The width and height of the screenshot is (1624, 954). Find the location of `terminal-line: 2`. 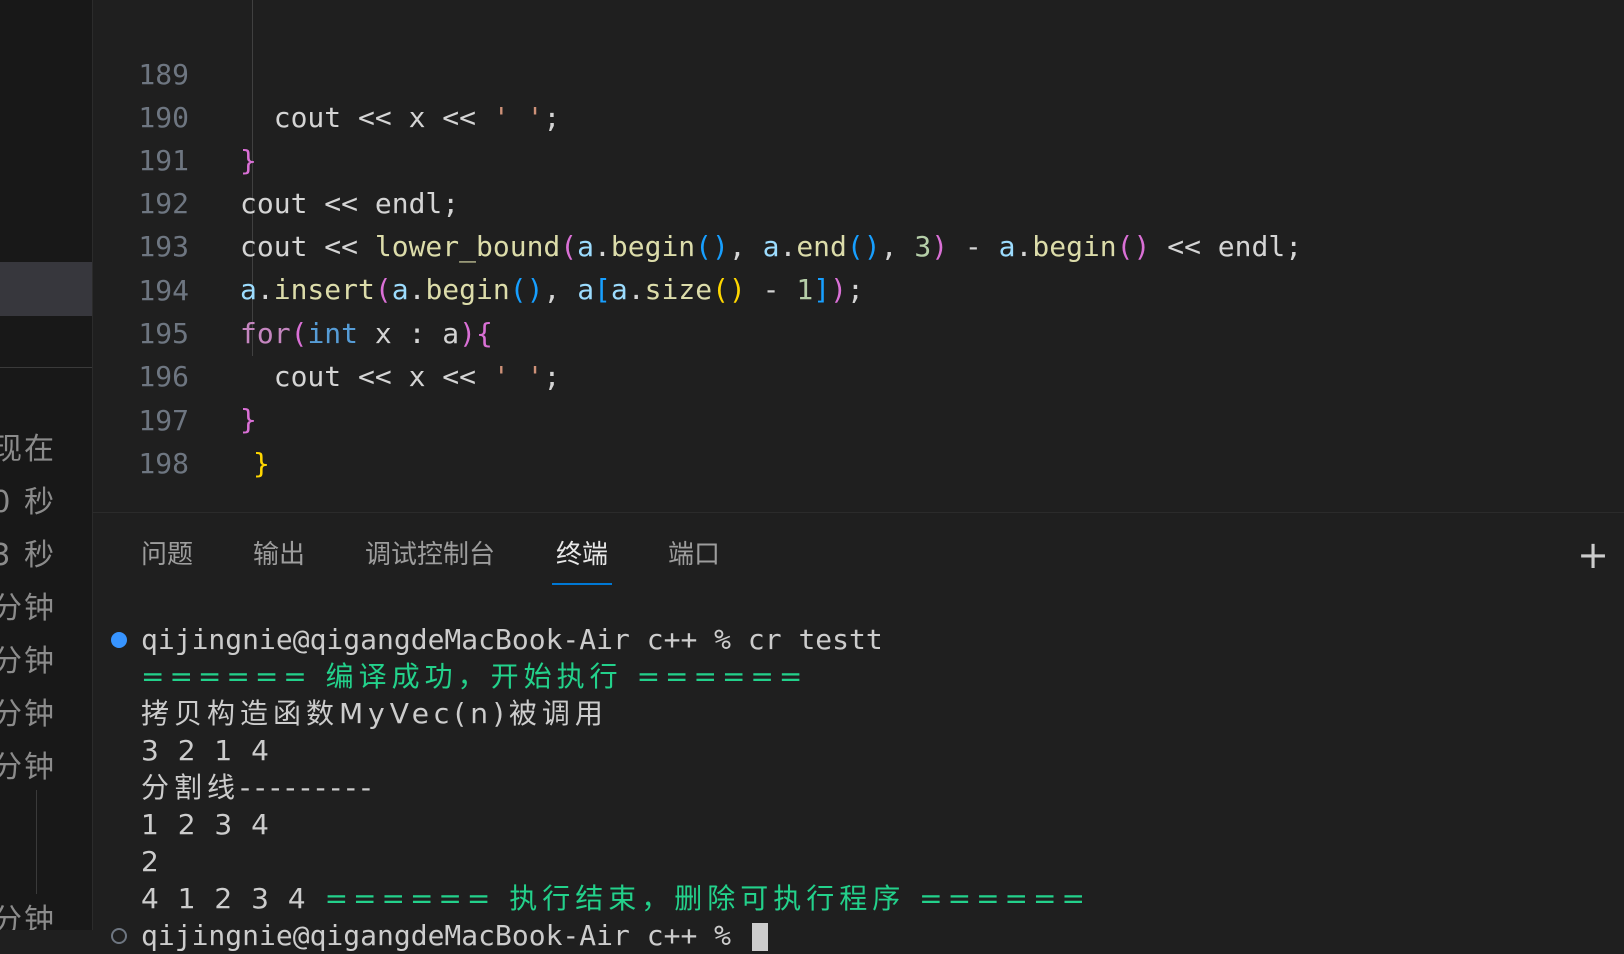

terminal-line: 2 is located at coordinates (152, 861).